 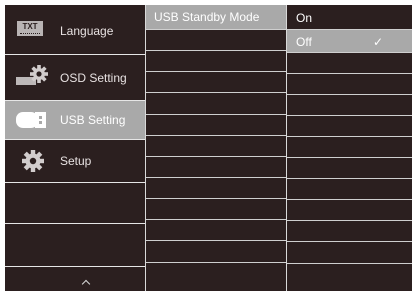 I want to click on gear-icon, so click(x=33, y=161).